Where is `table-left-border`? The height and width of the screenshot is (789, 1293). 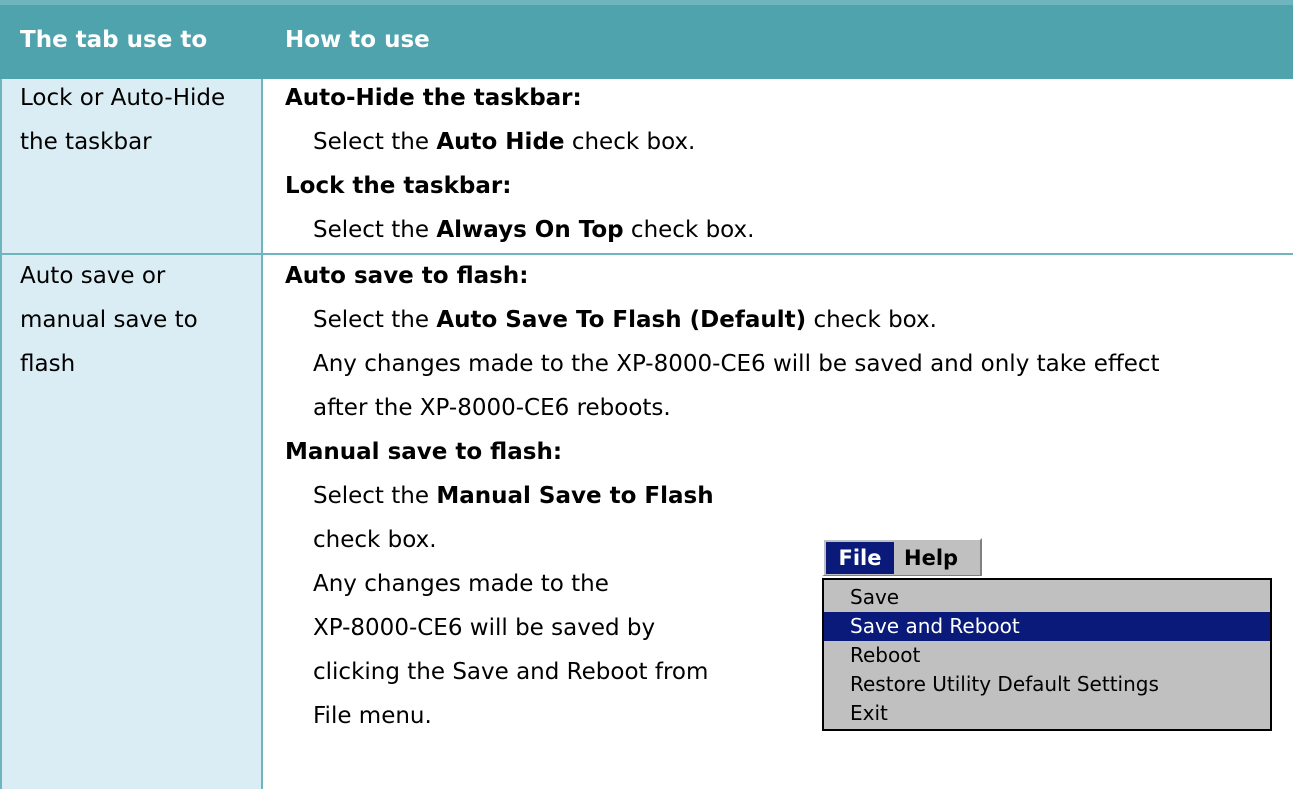 table-left-border is located at coordinates (1, 434).